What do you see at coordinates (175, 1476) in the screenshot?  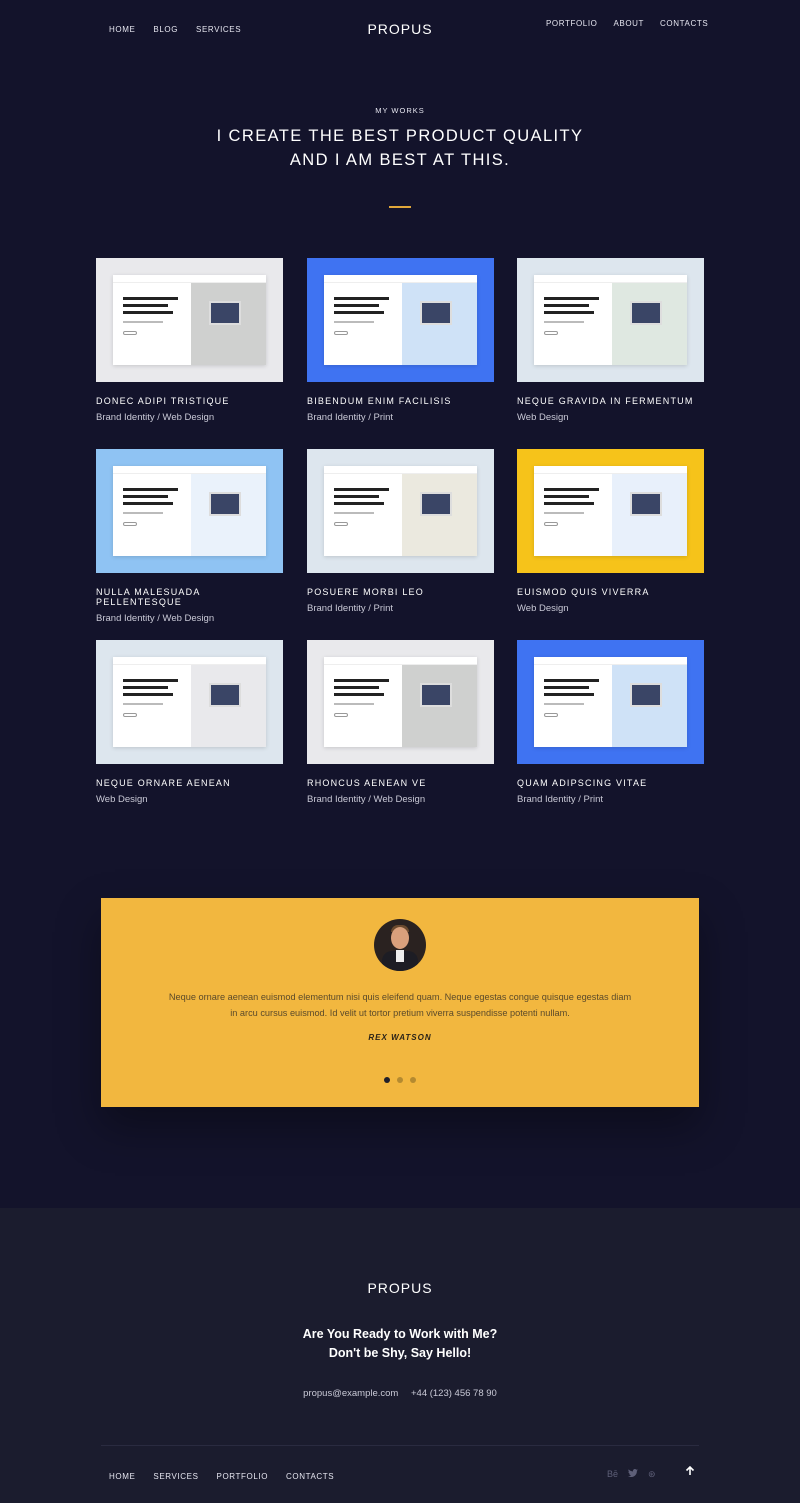 I see `footer-nav-services: SERVICES` at bounding box center [175, 1476].